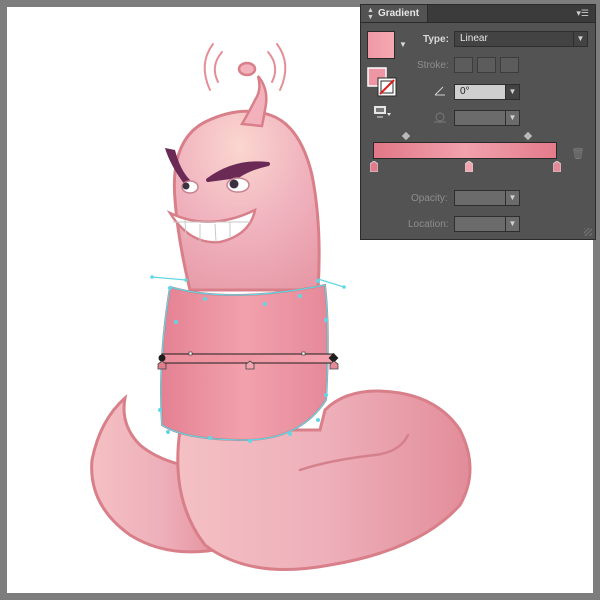  I want to click on stroke-across-button, so click(509, 65).